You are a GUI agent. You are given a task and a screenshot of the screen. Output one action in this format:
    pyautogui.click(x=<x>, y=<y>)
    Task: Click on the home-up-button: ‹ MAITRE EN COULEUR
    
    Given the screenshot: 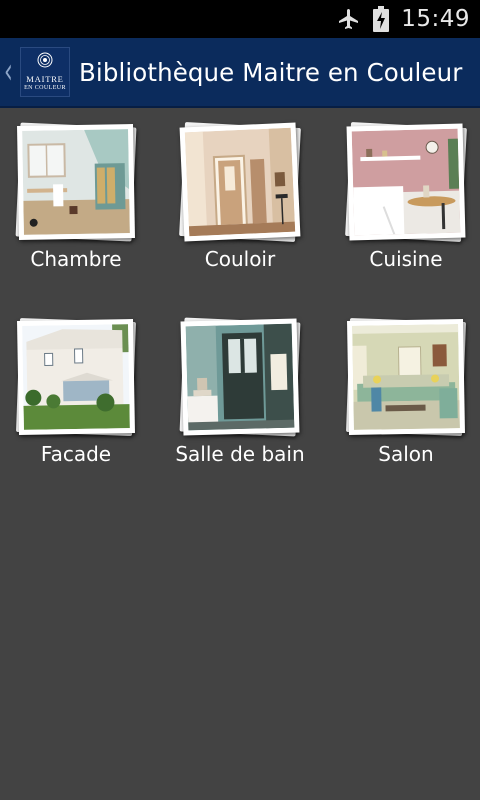 What is the action you would take?
    pyautogui.click(x=35, y=72)
    